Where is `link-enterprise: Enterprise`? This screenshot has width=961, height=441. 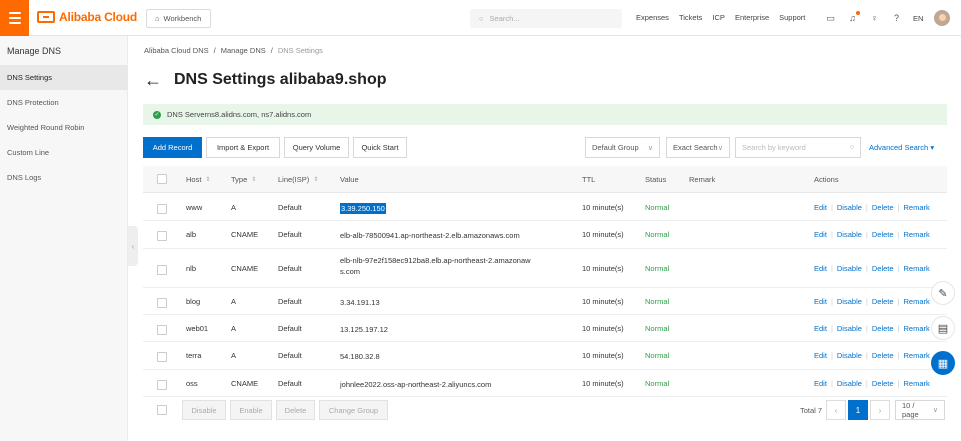 link-enterprise: Enterprise is located at coordinates (752, 17).